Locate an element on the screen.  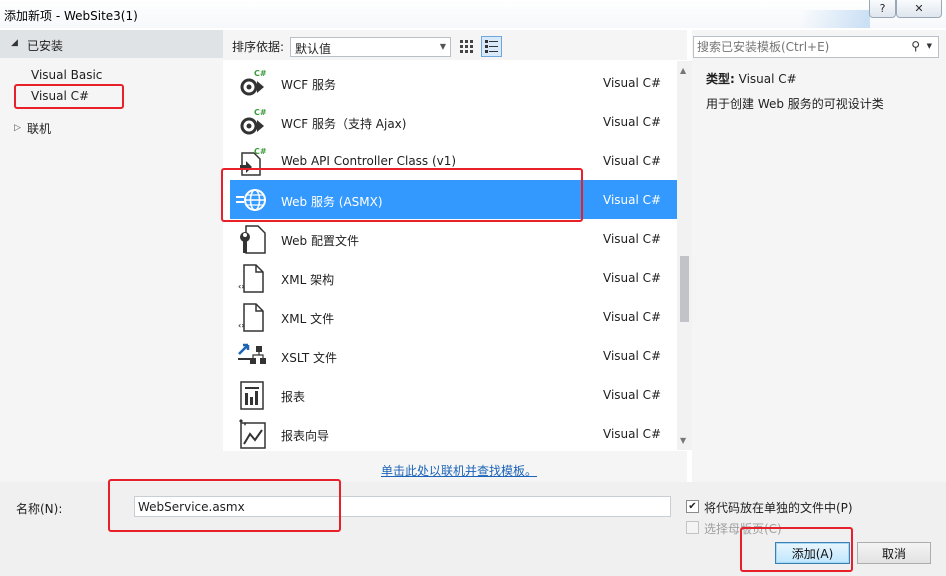
search-box: ⚲ ▼ is located at coordinates (816, 47).